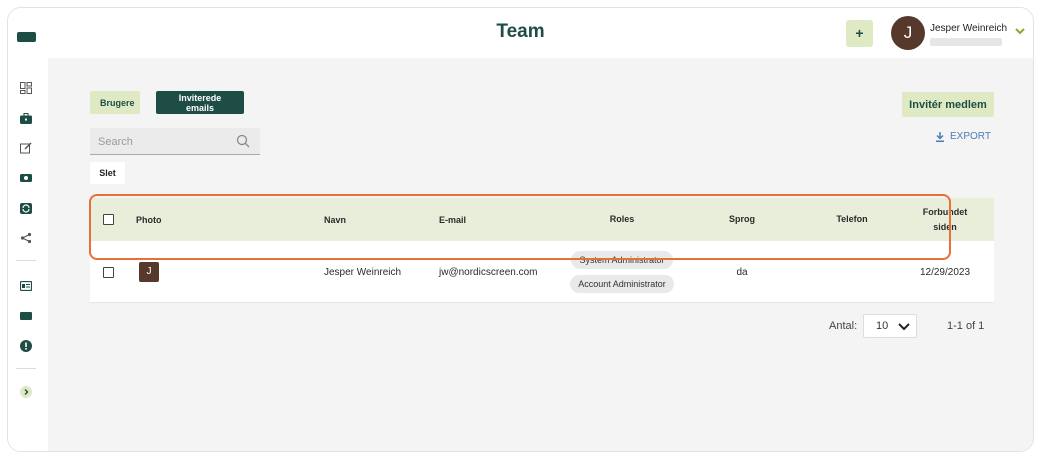  I want to click on alert-icon, so click(26, 346).